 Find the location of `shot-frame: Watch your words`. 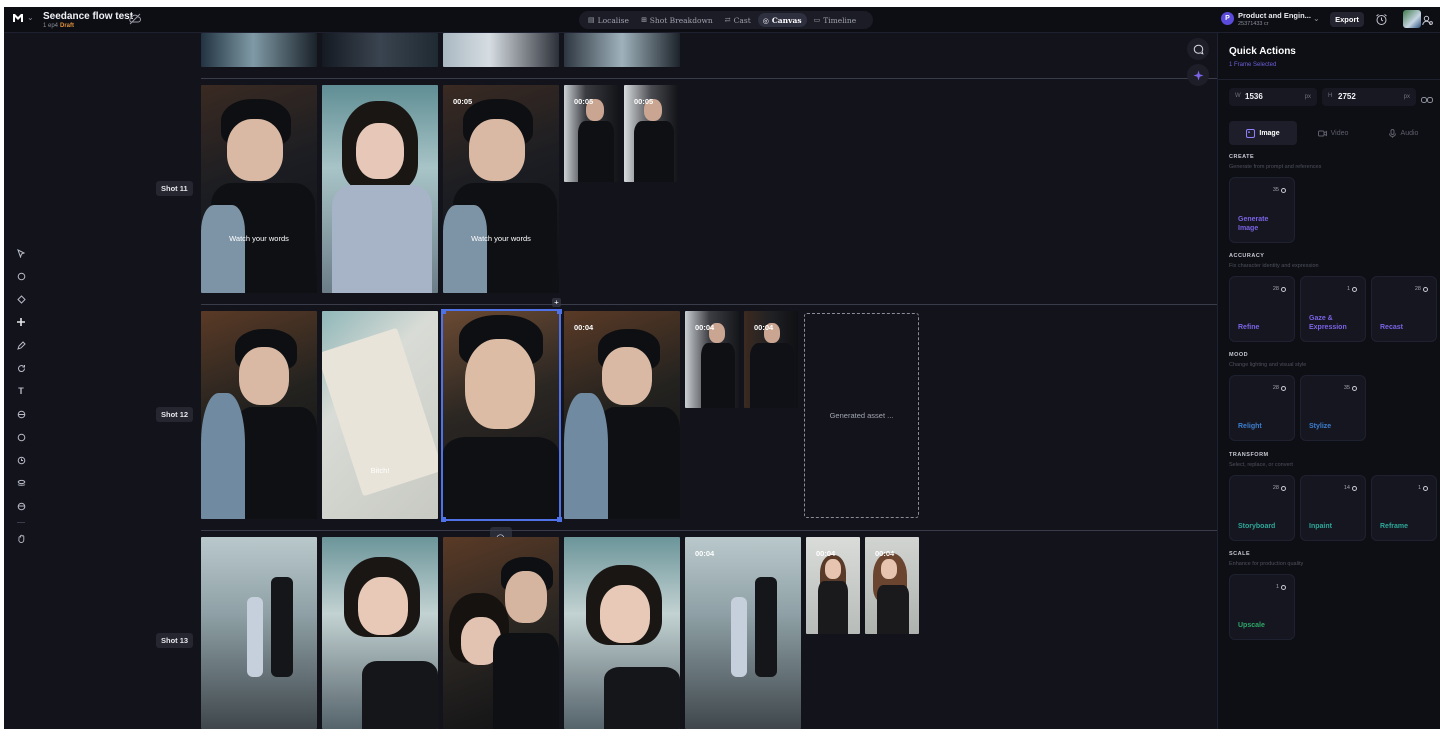

shot-frame: Watch your words is located at coordinates (259, 189).